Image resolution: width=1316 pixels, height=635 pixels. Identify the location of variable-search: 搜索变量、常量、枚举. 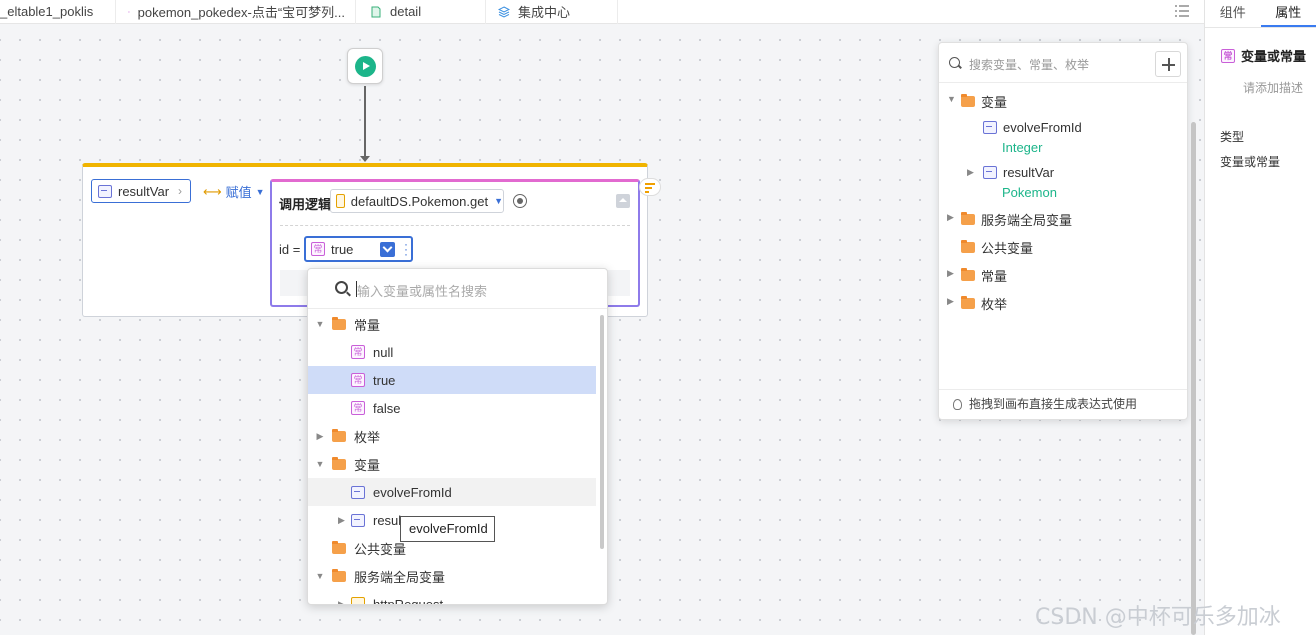
(1063, 63).